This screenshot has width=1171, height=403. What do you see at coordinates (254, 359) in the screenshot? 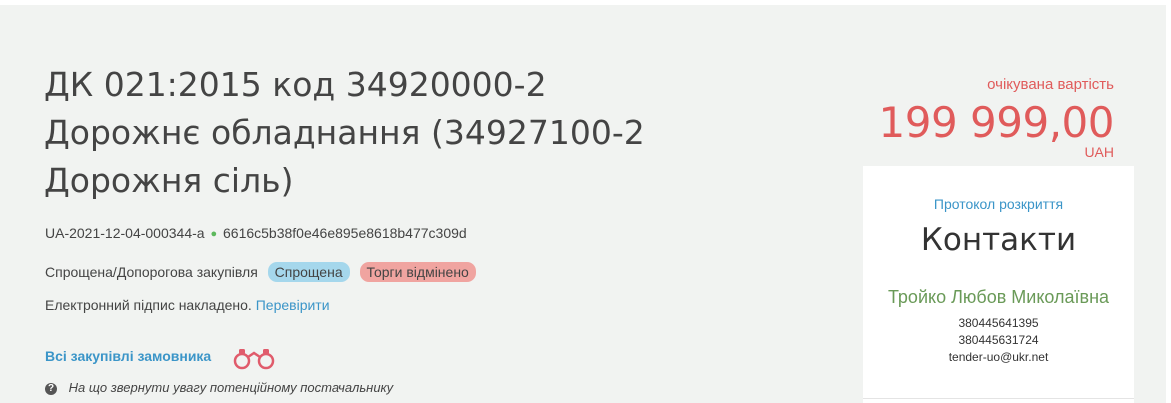
I see `binoculars-icon` at bounding box center [254, 359].